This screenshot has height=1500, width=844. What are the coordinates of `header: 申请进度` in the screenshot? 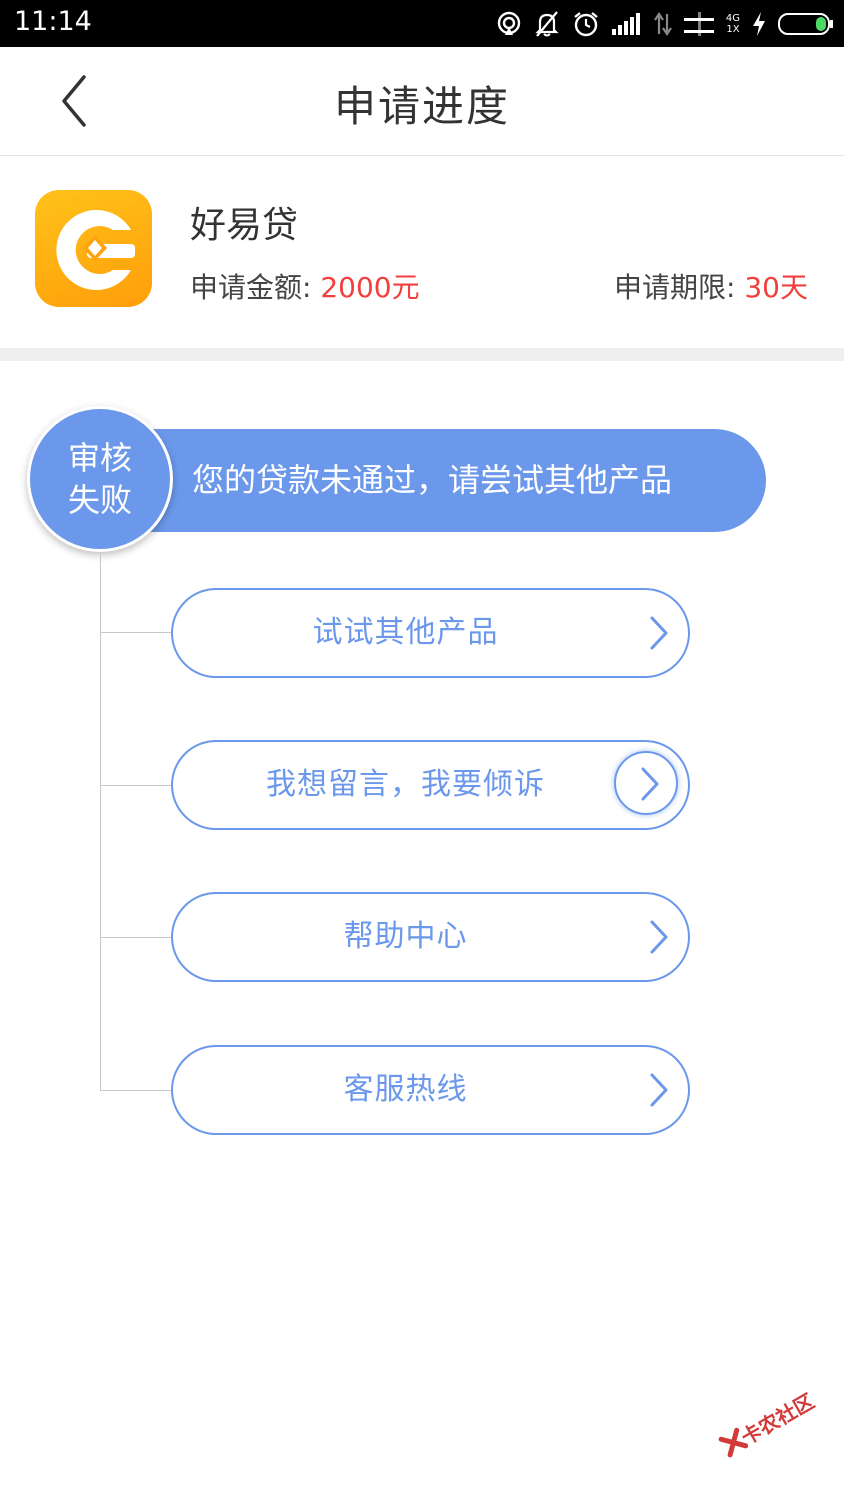 It's located at (422, 101).